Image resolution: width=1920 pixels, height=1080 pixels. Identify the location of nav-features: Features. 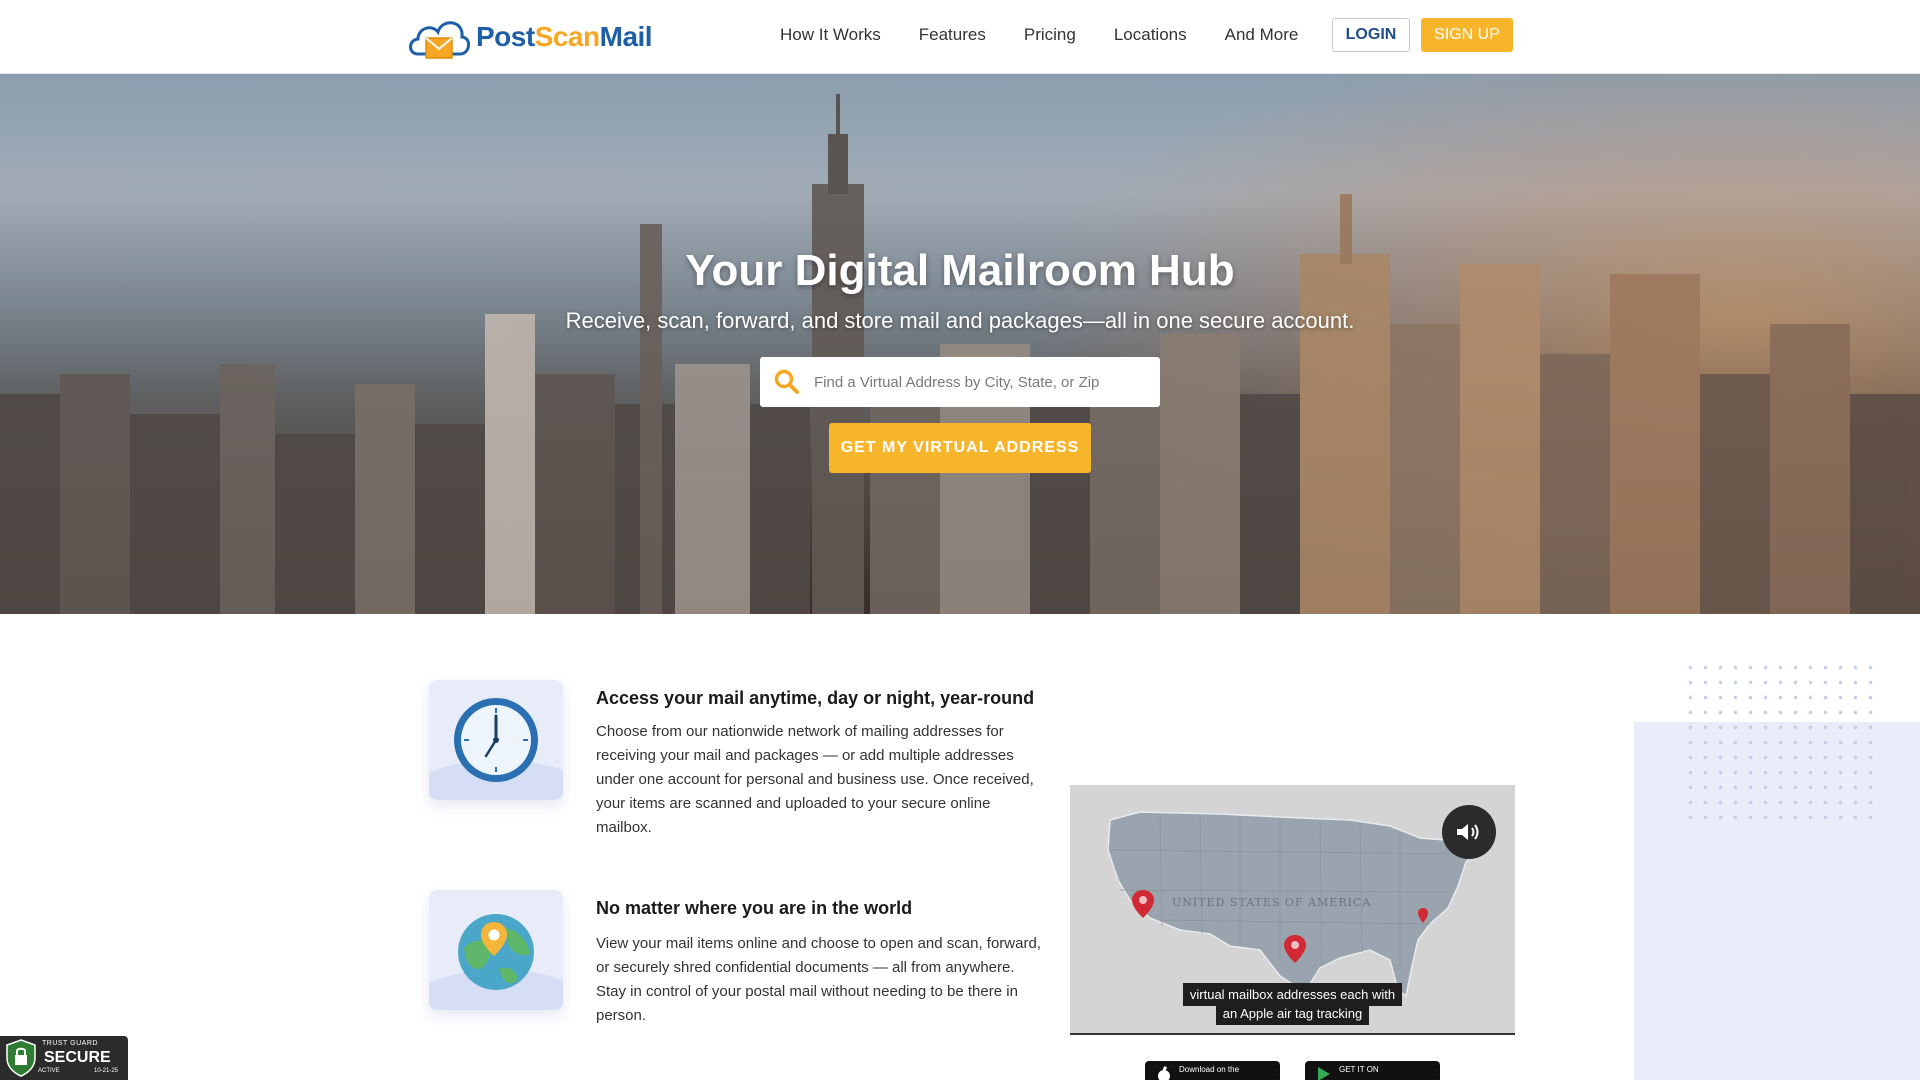
(952, 35).